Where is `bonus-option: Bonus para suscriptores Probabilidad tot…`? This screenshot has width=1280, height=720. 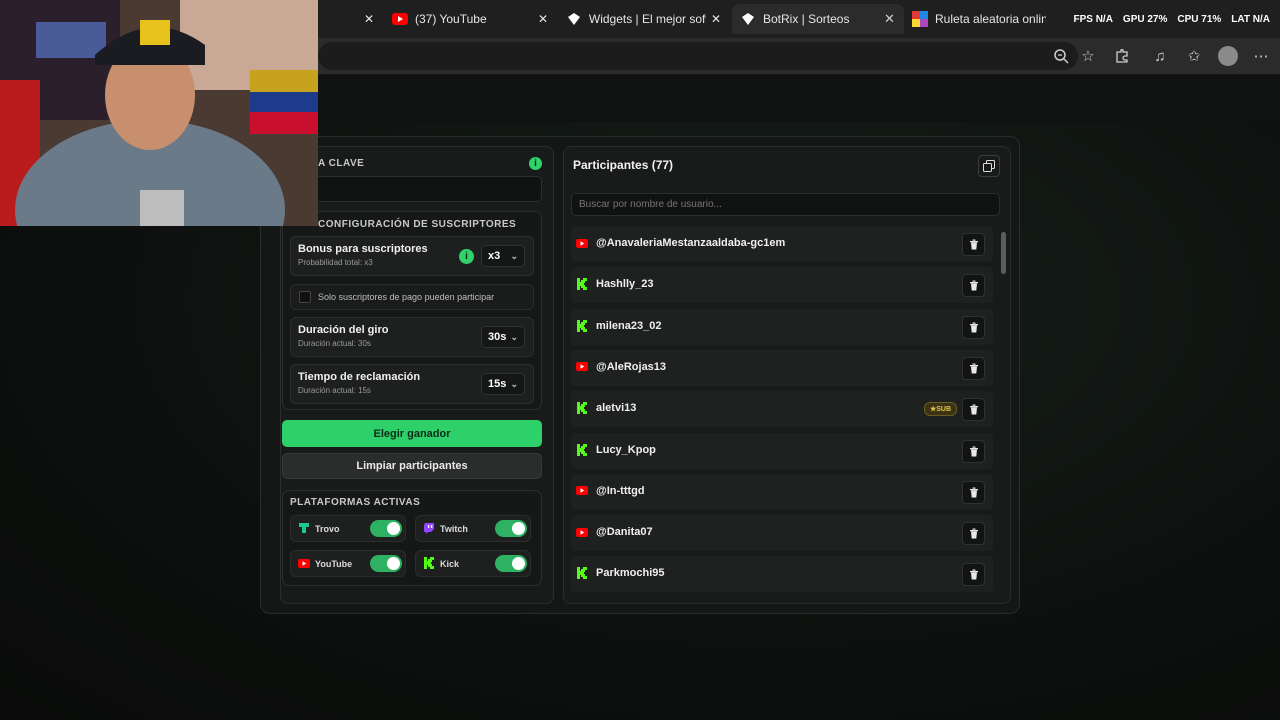
bonus-option: Bonus para suscriptores Probabilidad tot… is located at coordinates (412, 256).